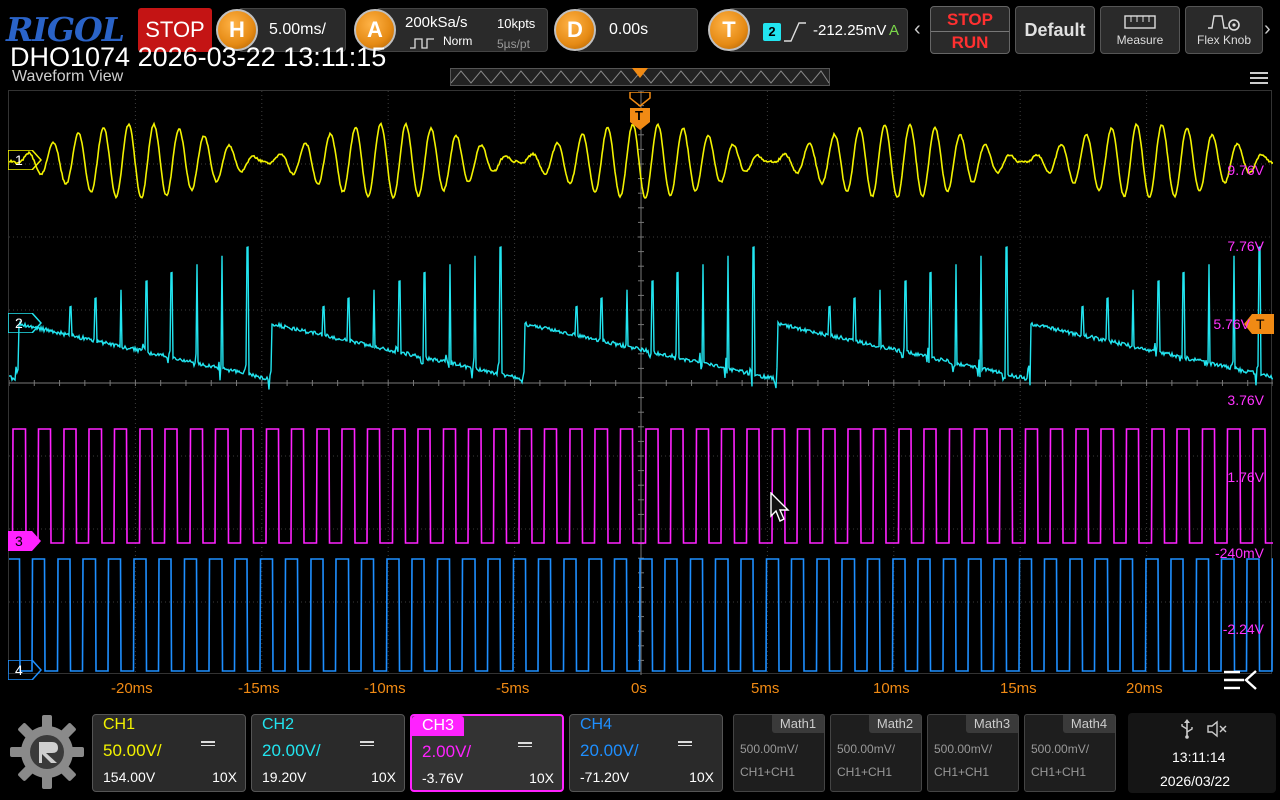 Image resolution: width=1280 pixels, height=800 pixels. I want to click on trigger-level: -212.25mV, so click(849, 30).